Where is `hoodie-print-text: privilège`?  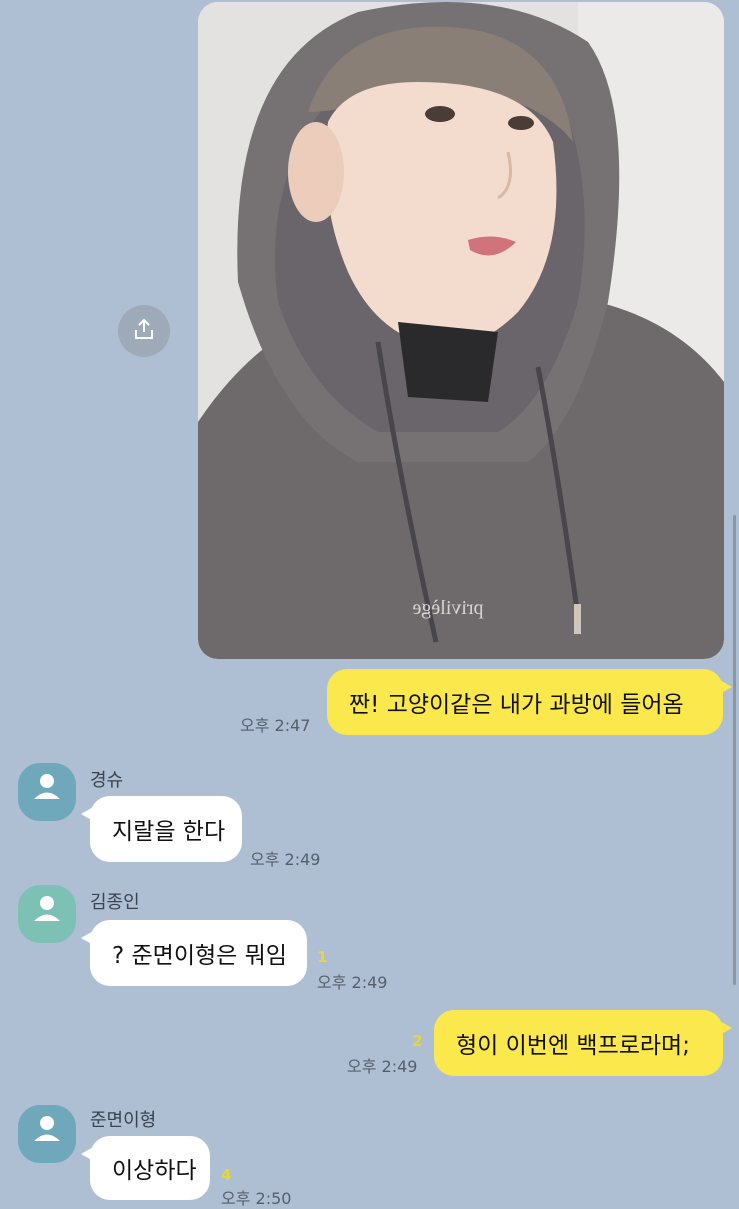 hoodie-print-text: privilège is located at coordinates (447, 608).